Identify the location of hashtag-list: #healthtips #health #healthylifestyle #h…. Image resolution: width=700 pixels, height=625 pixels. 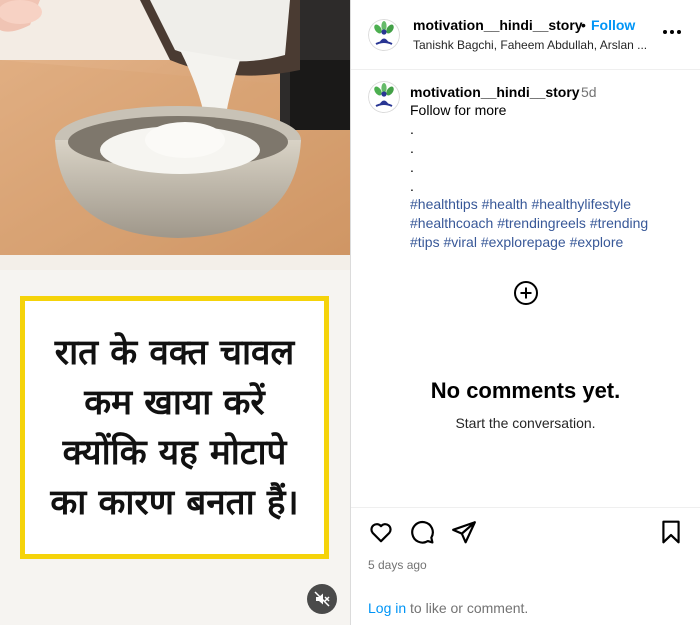
(545, 223).